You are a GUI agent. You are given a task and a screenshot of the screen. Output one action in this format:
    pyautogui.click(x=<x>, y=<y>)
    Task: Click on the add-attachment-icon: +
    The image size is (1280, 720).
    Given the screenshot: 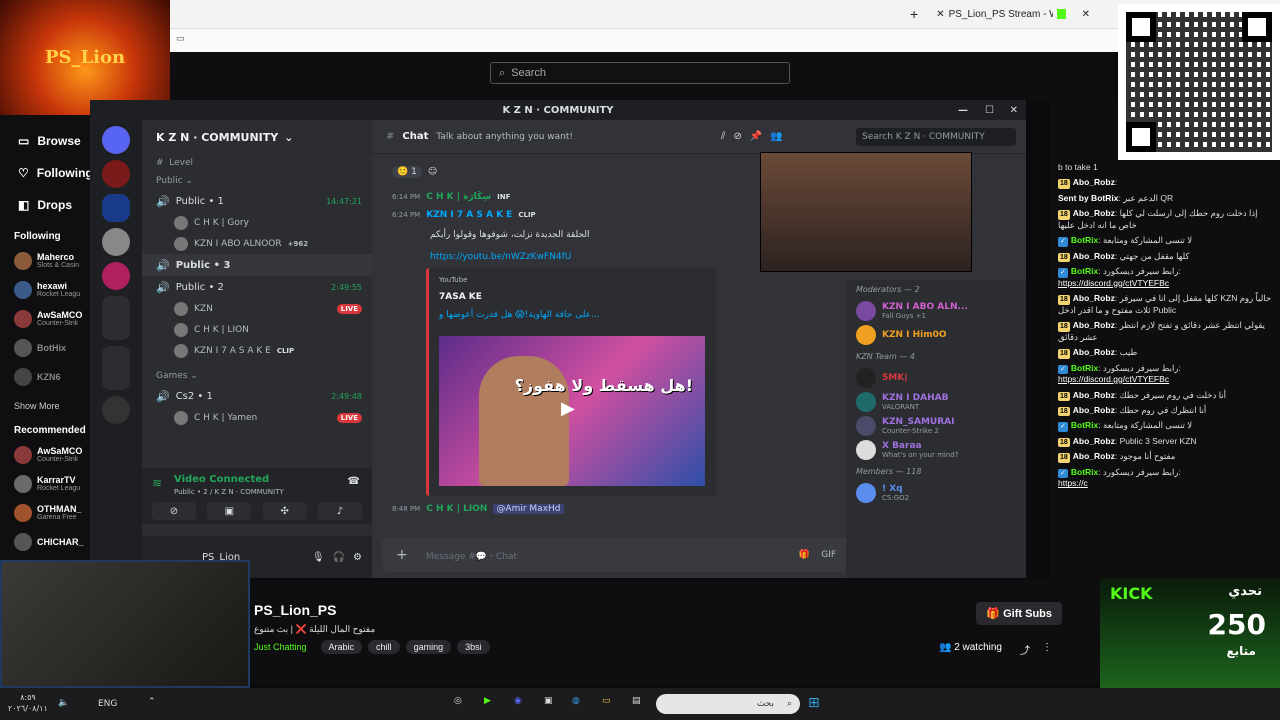 What is the action you would take?
    pyautogui.click(x=402, y=555)
    